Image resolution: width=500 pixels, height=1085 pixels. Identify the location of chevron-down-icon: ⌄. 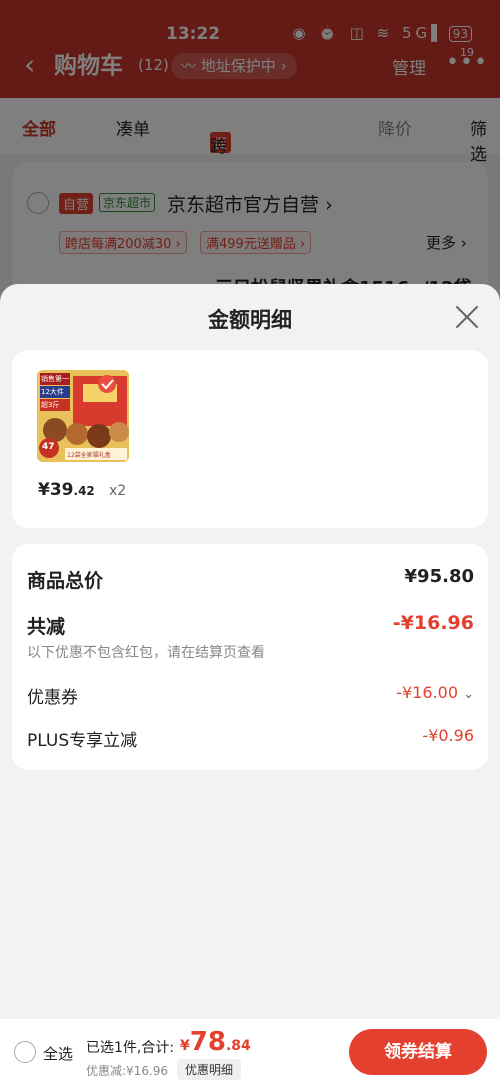
(468, 694).